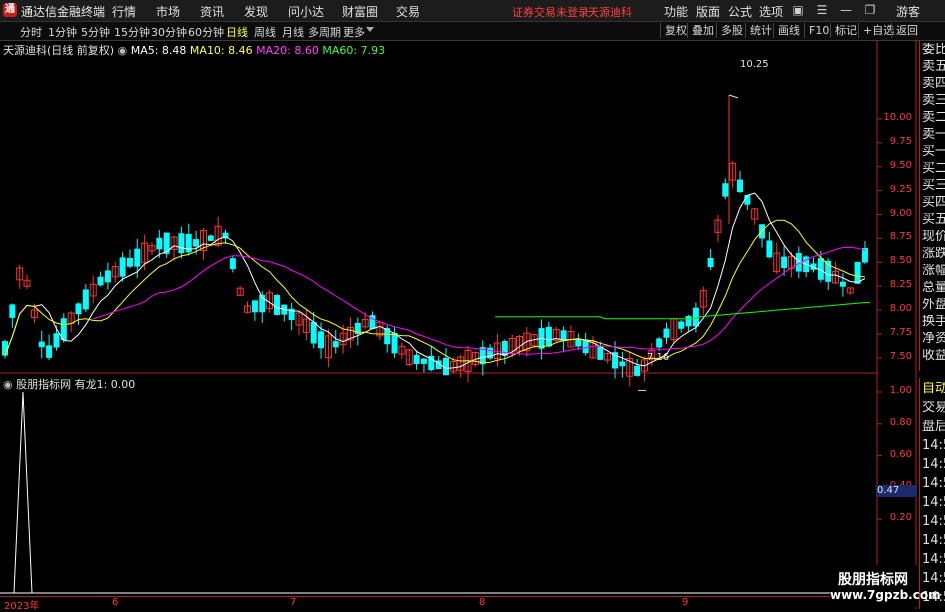 This screenshot has height=612, width=945. What do you see at coordinates (933, 271) in the screenshot?
I see `order-book-row: 涨幅` at bounding box center [933, 271].